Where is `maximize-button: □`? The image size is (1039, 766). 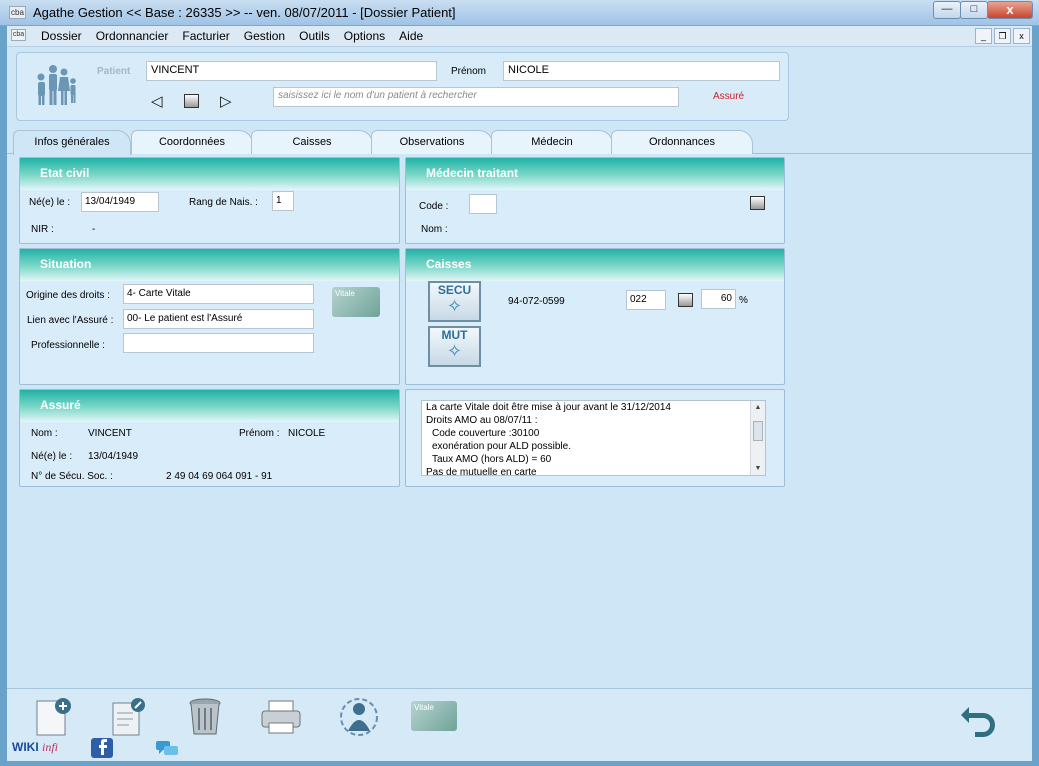
maximize-button: □ is located at coordinates (974, 10).